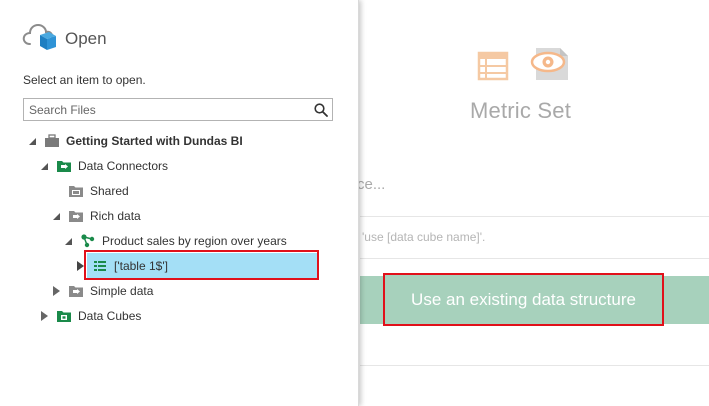  I want to click on search-box, so click(178, 109).